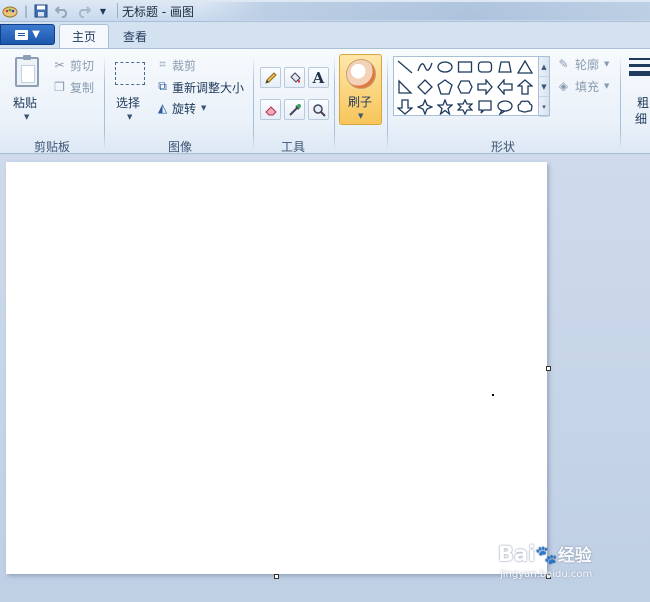 The height and width of the screenshot is (602, 650). I want to click on curve-shape-icon, so click(425, 67).